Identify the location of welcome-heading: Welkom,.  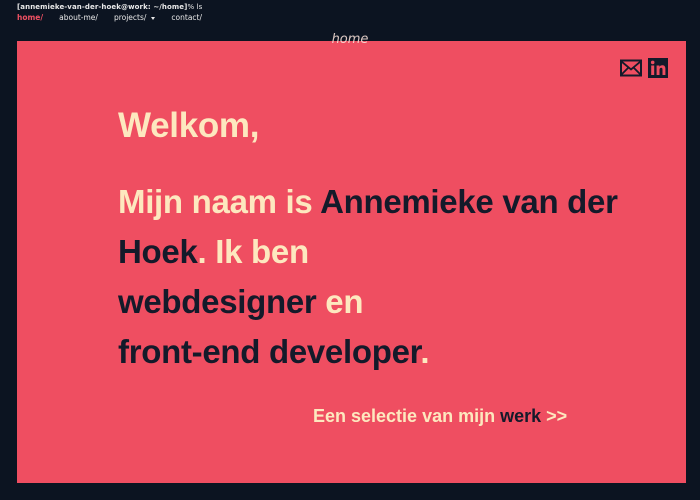
(189, 125).